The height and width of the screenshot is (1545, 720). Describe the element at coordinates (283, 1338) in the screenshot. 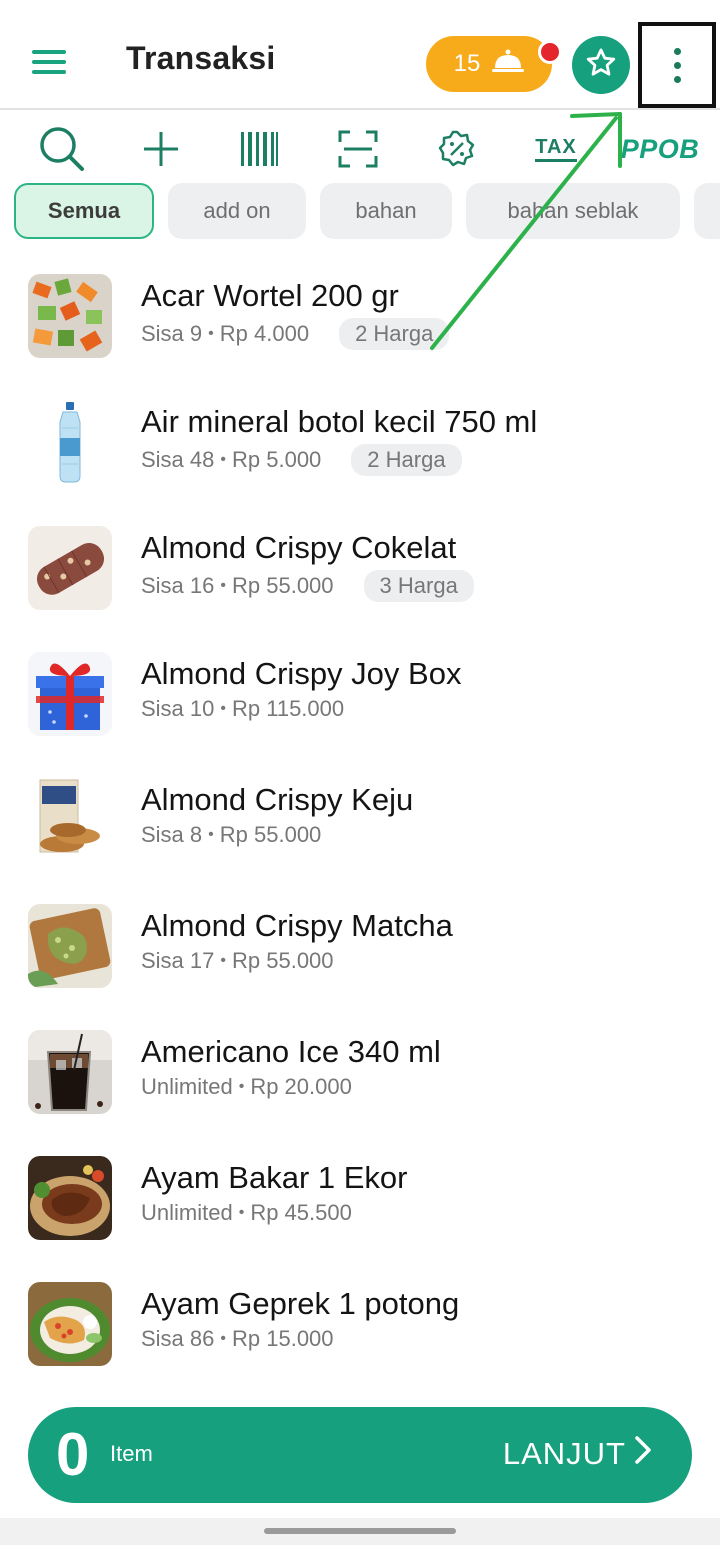

I see `product-price: Rp 15.000` at that location.